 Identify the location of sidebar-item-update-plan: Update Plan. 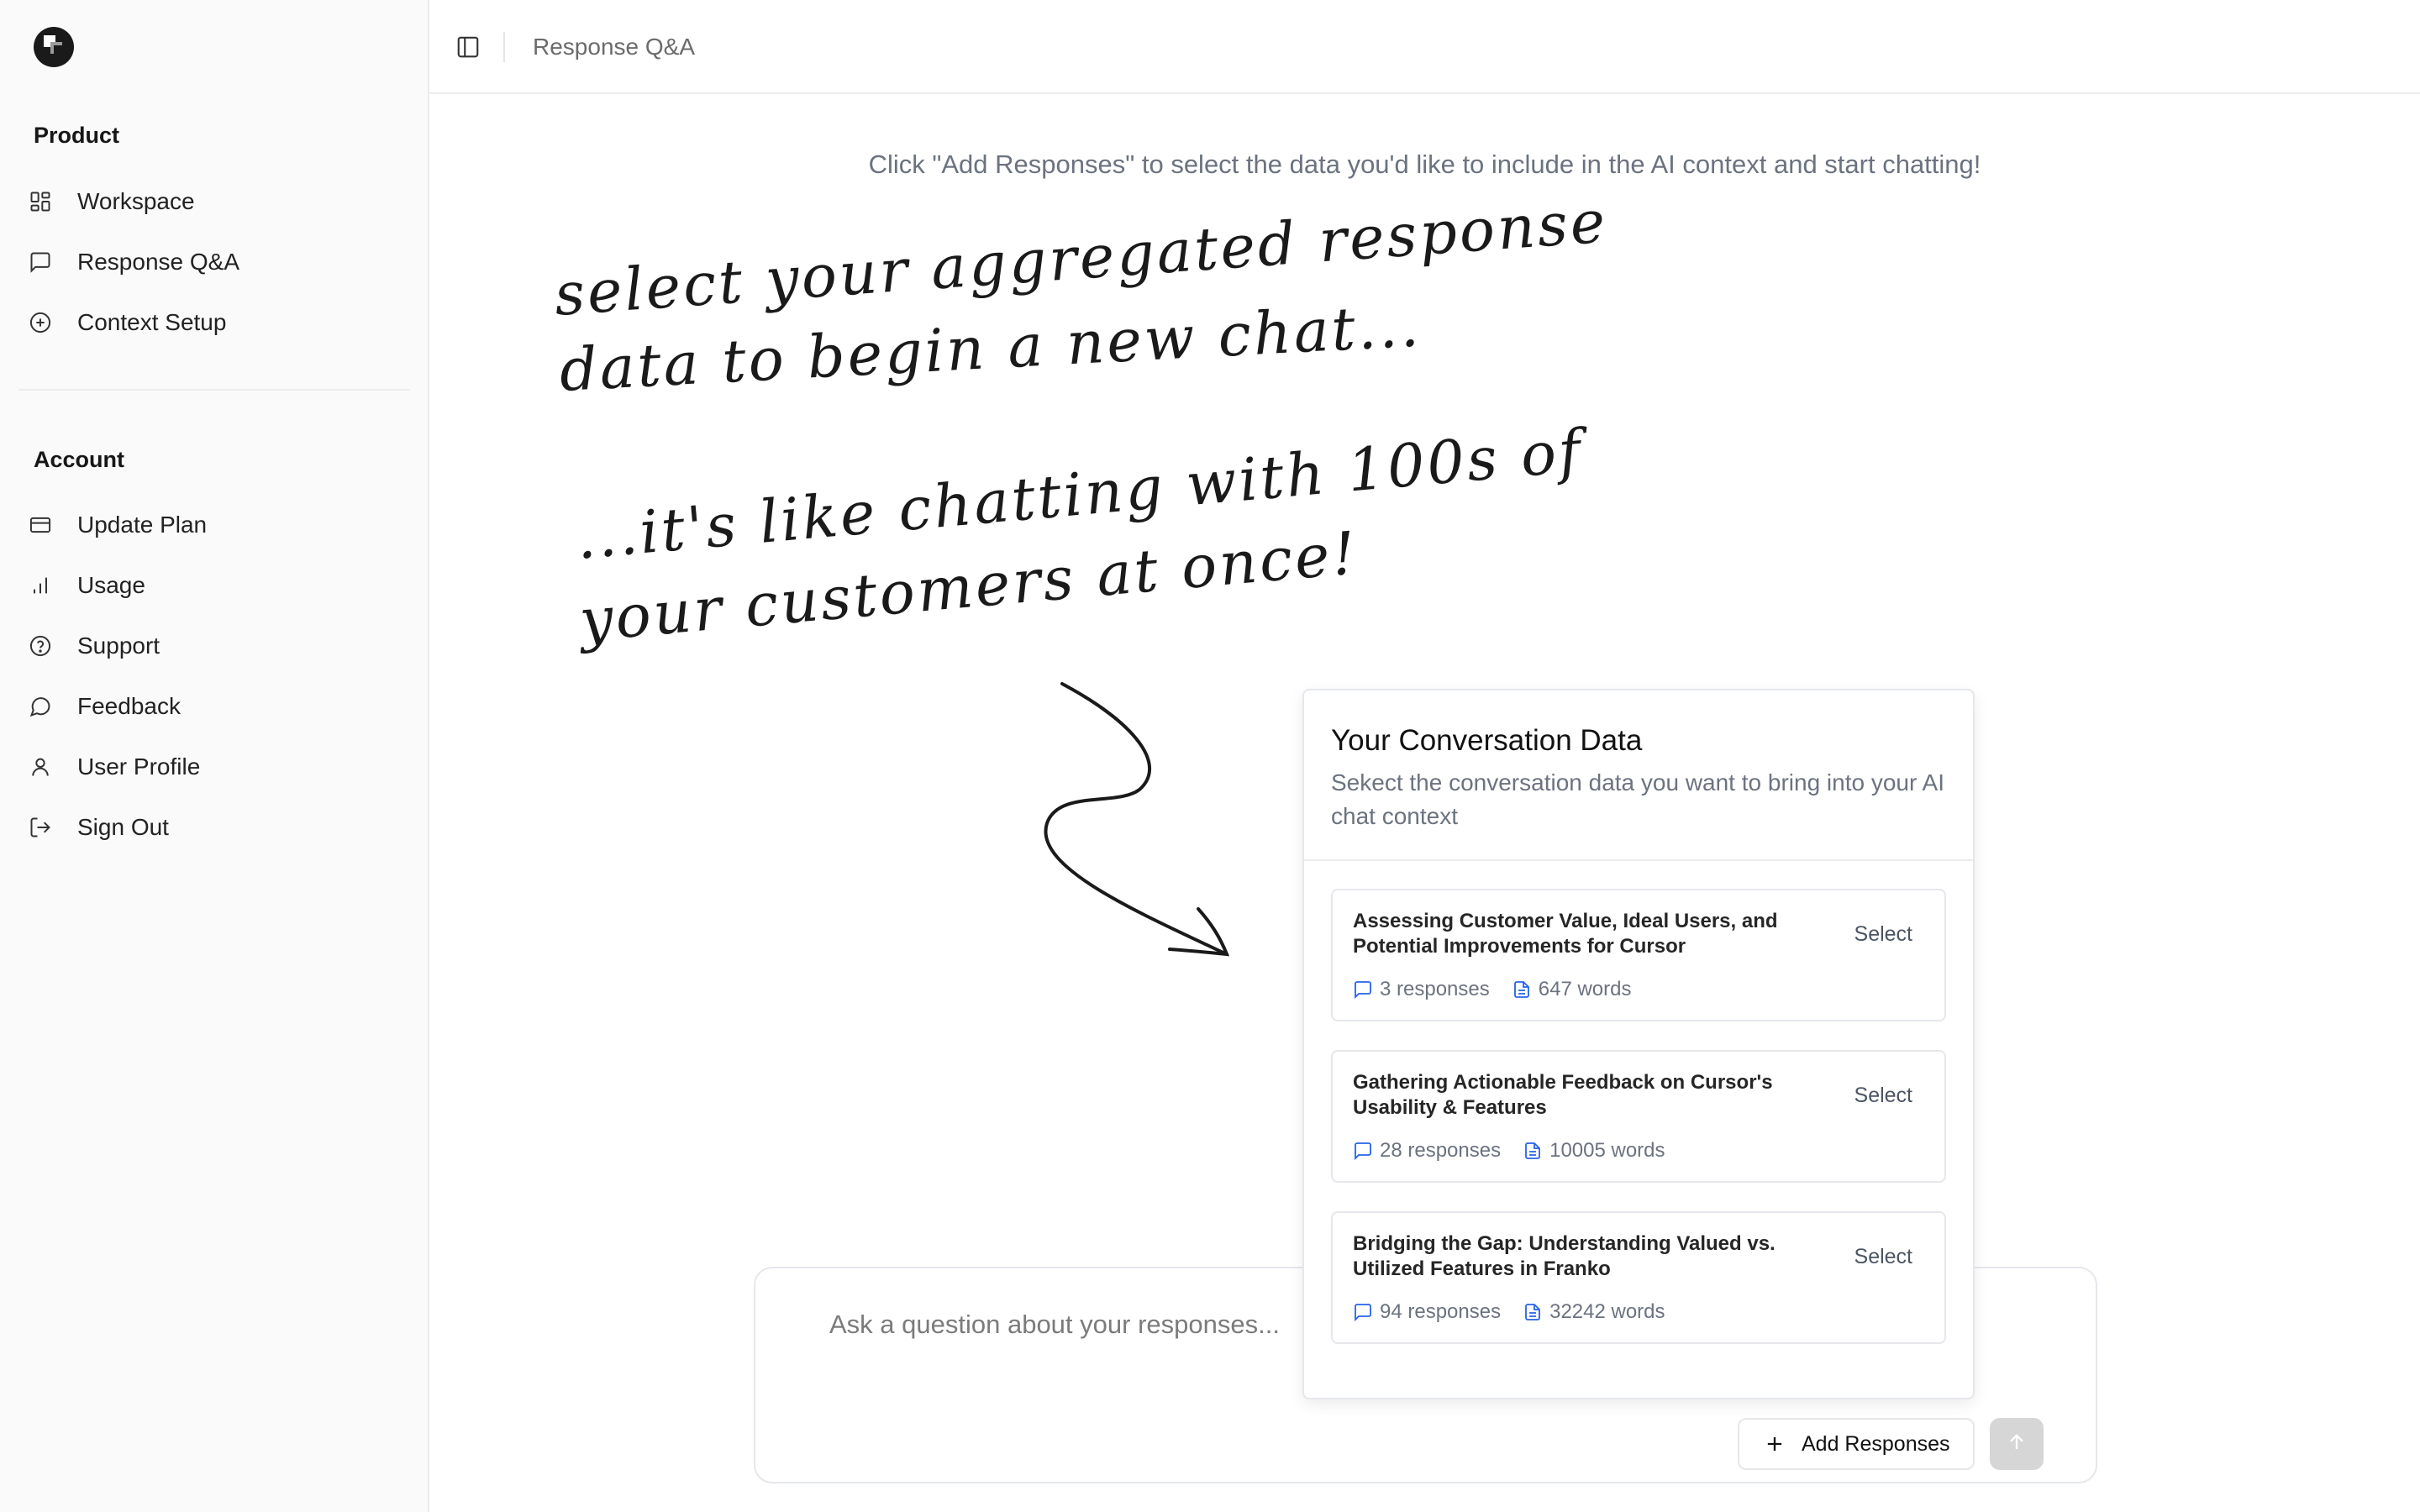
(214, 525).